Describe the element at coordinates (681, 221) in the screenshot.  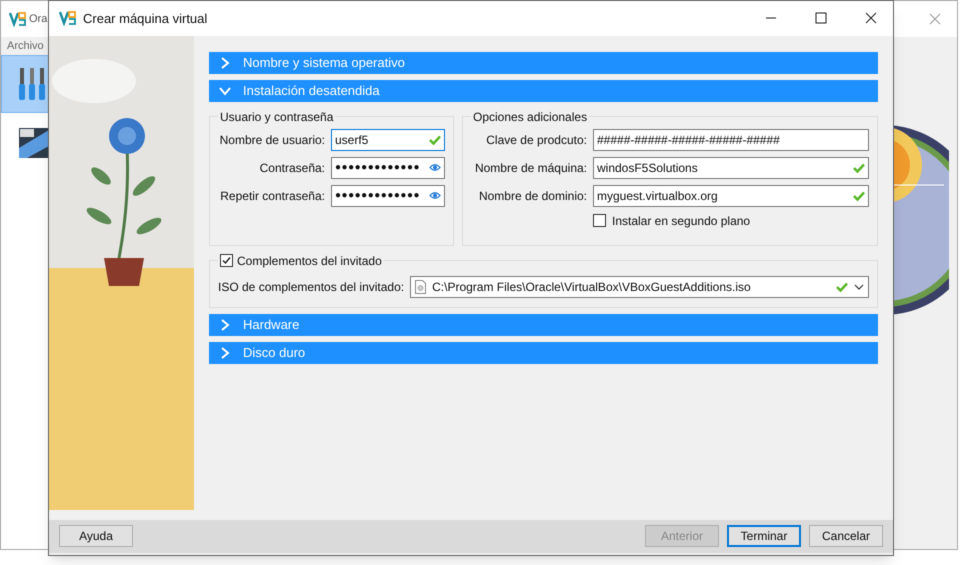
I see `checkbox-label: Instalar en segundo plano` at that location.